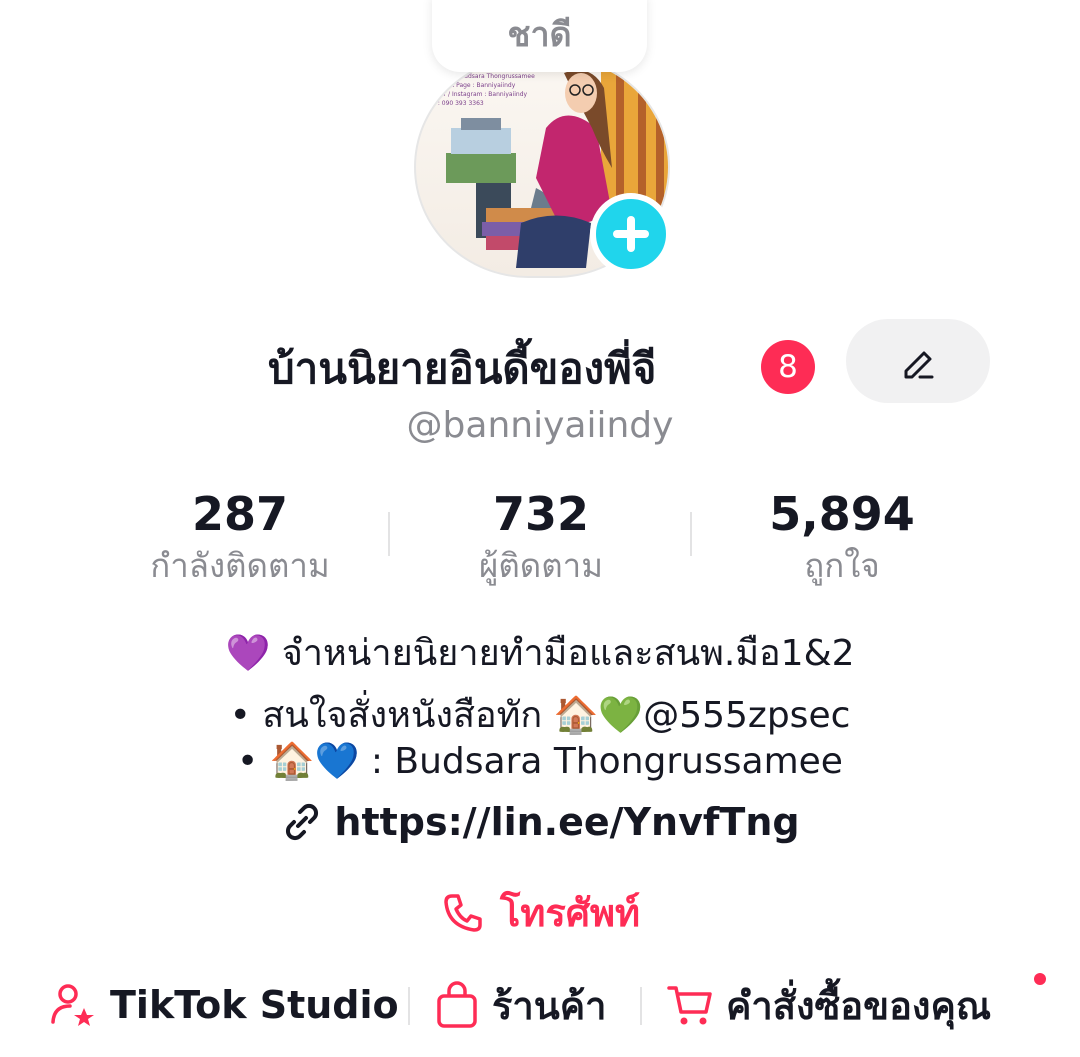 The height and width of the screenshot is (1057, 1080). What do you see at coordinates (240, 565) in the screenshot?
I see `following-label: กำลังติดตาม` at bounding box center [240, 565].